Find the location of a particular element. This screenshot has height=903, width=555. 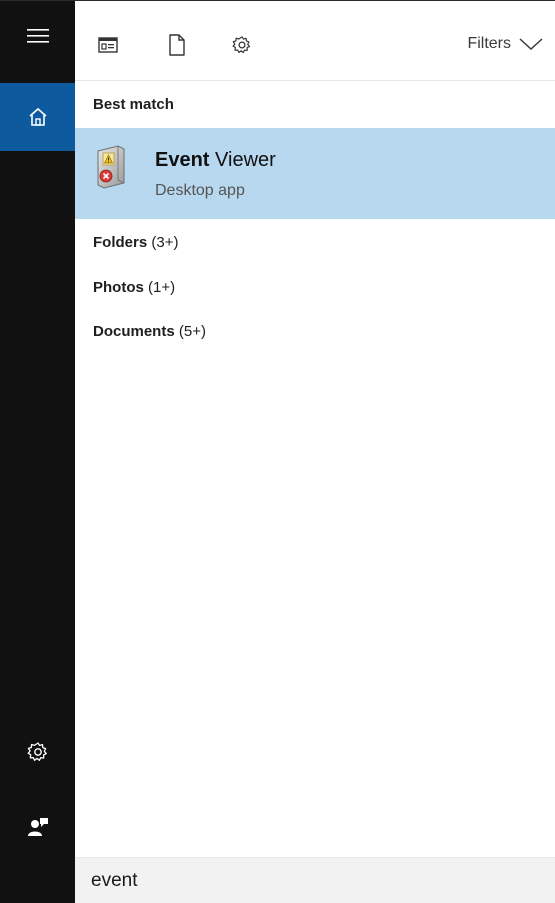

settings-button is located at coordinates (37, 752).